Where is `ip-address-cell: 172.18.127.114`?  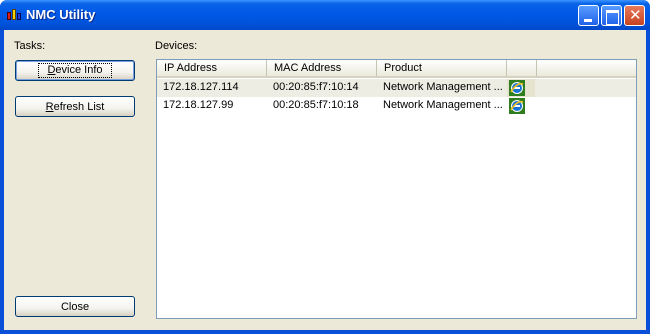
ip-address-cell: 172.18.127.114 is located at coordinates (201, 87).